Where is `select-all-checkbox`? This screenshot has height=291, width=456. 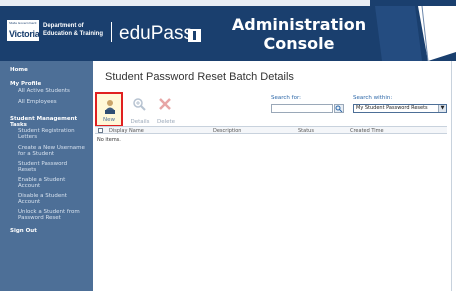 select-all-checkbox is located at coordinates (100, 130).